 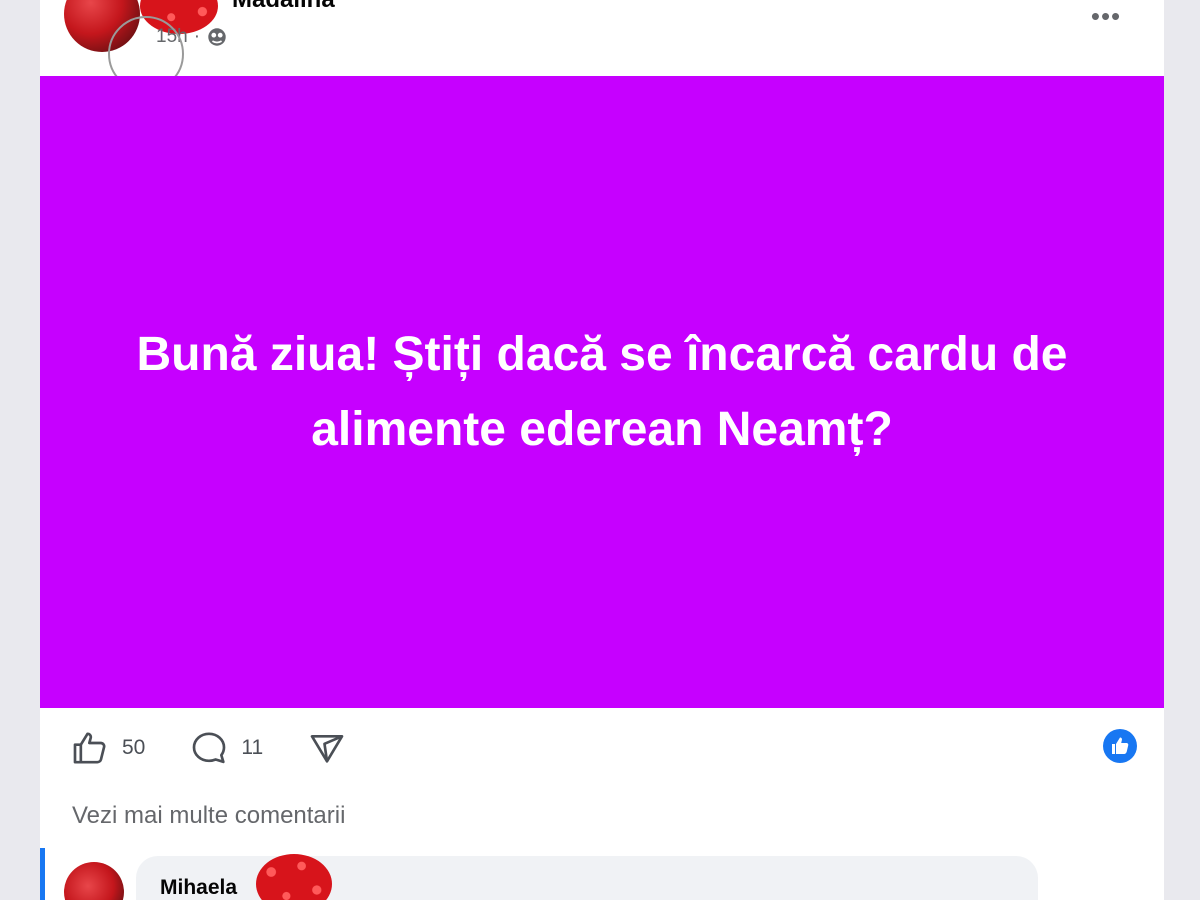 I want to click on like-button: 50, so click(x=107, y=748).